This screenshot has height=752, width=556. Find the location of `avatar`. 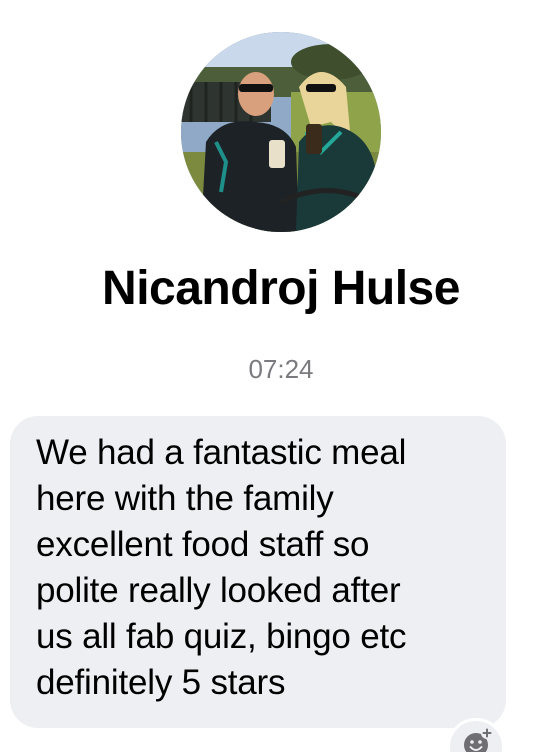

avatar is located at coordinates (281, 132).